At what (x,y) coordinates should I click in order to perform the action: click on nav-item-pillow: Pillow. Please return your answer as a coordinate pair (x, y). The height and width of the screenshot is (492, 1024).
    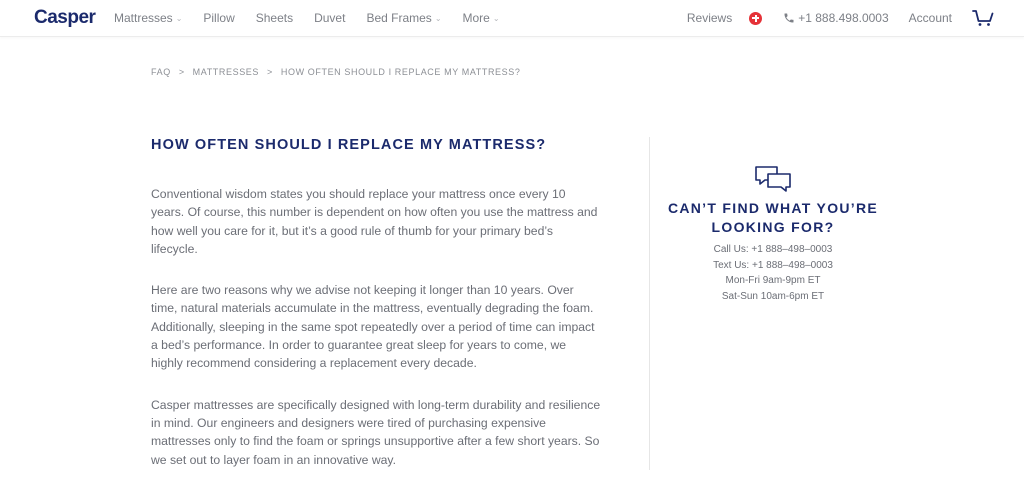
    Looking at the image, I should click on (218, 18).